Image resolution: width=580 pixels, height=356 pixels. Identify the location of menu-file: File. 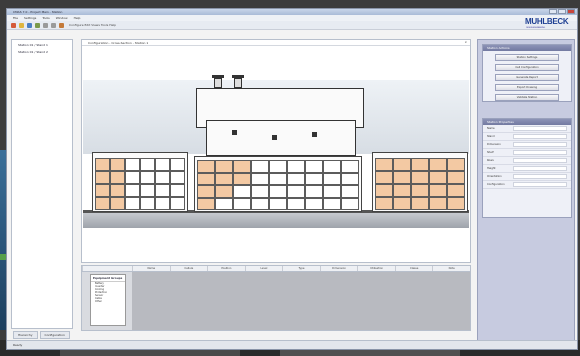
(15, 18).